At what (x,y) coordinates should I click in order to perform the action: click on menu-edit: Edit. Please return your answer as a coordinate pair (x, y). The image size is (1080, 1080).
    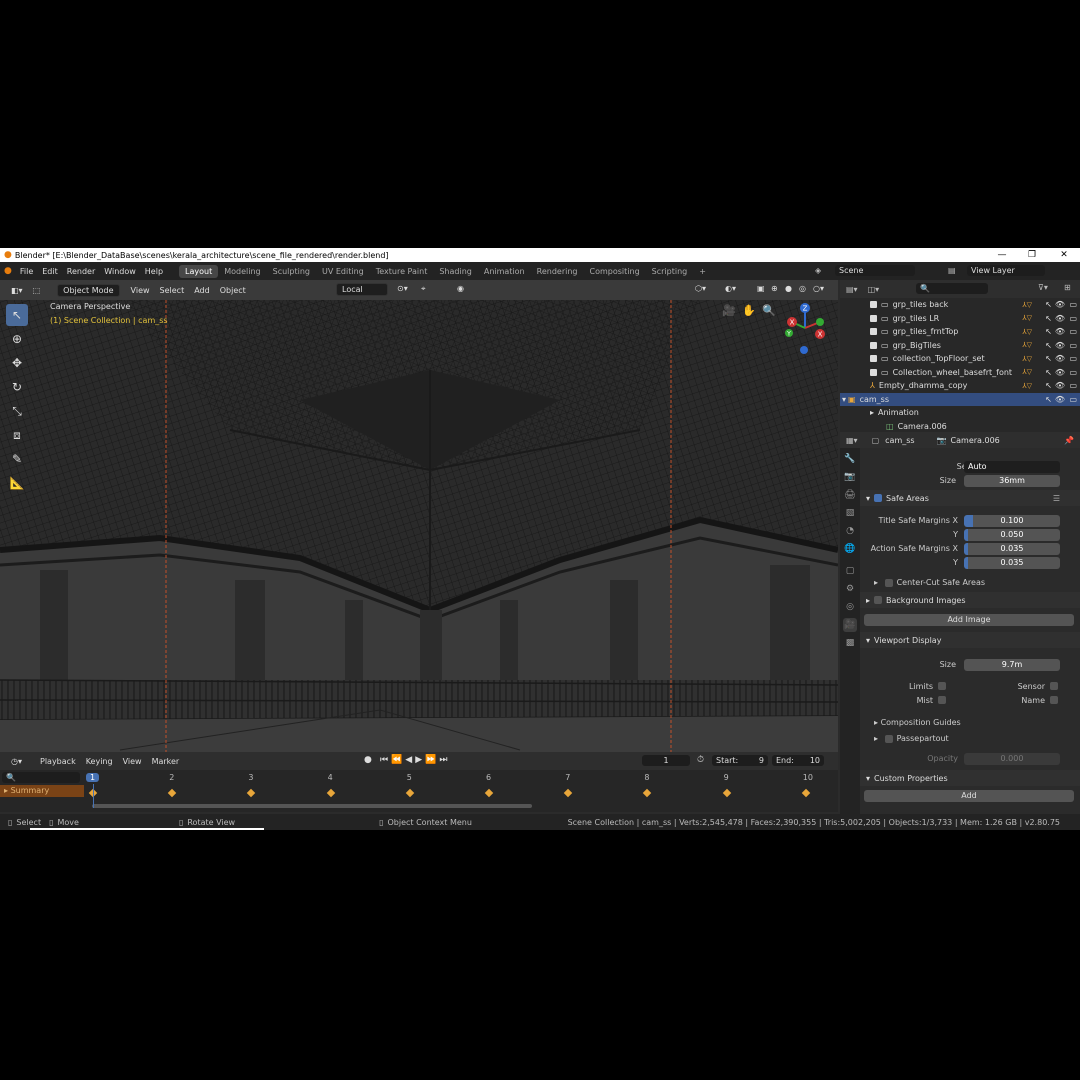
    Looking at the image, I should click on (50, 271).